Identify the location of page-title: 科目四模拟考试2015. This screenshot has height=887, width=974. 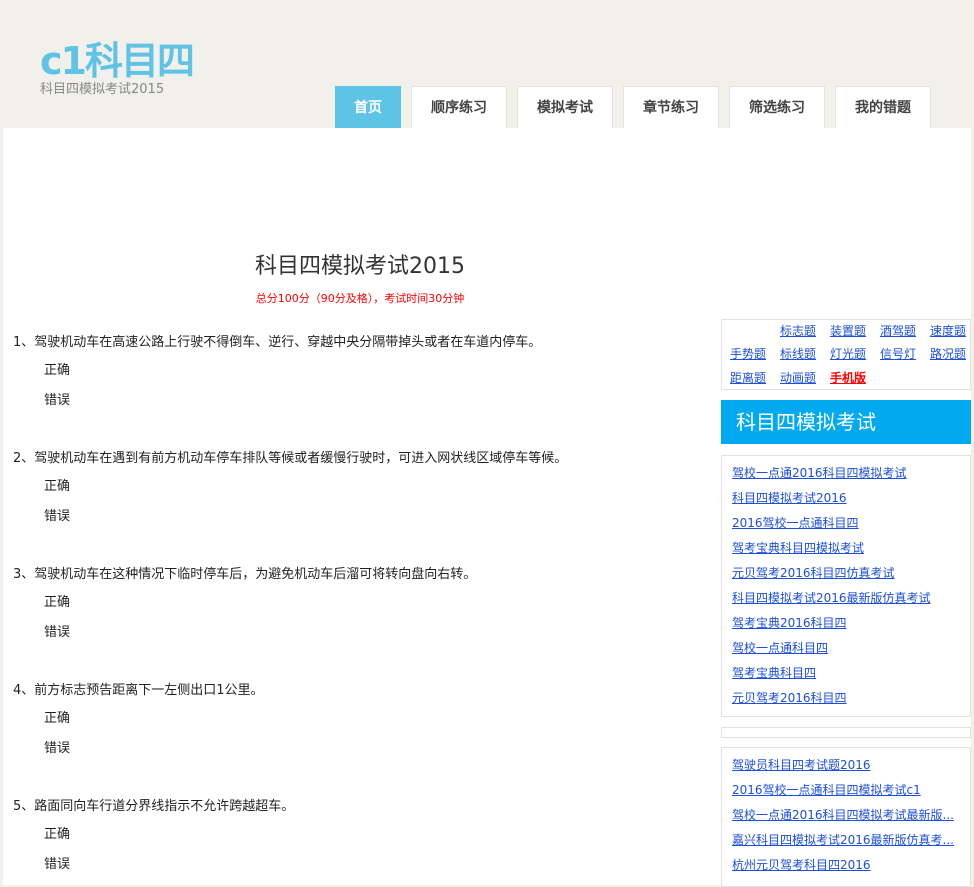
(360, 266).